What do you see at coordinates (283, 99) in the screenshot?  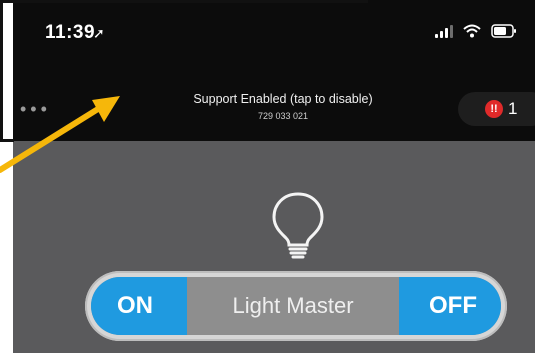 I see `support-message: Support Enabled (tap to disable)` at bounding box center [283, 99].